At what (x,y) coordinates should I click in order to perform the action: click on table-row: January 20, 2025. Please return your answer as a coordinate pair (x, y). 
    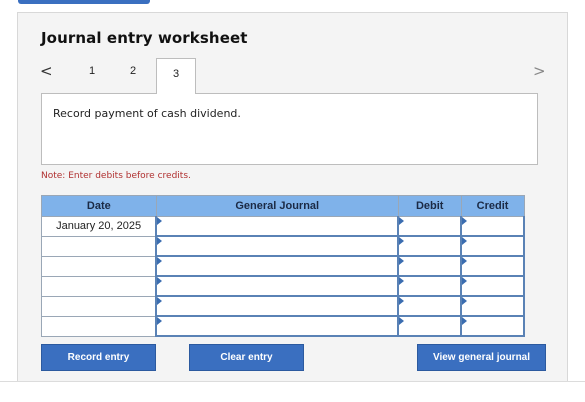
    Looking at the image, I should click on (283, 226).